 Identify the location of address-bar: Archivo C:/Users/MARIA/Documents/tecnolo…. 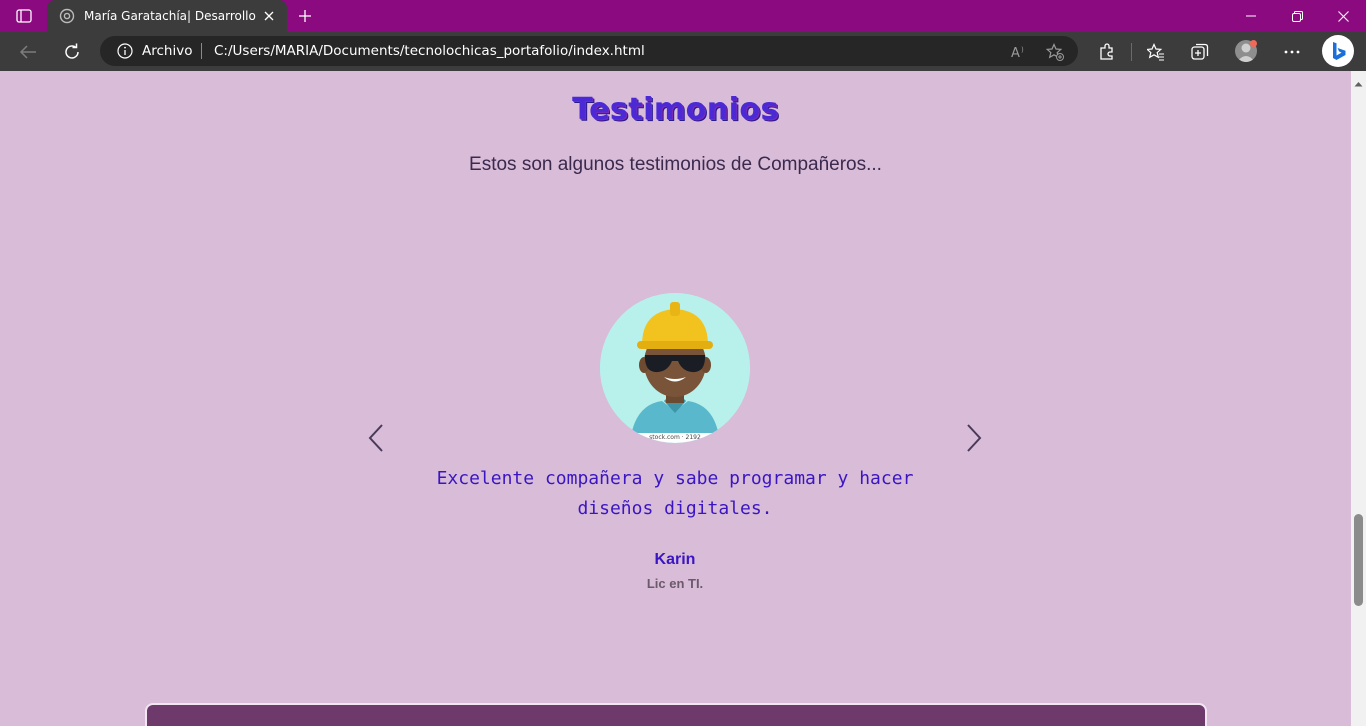
(589, 51).